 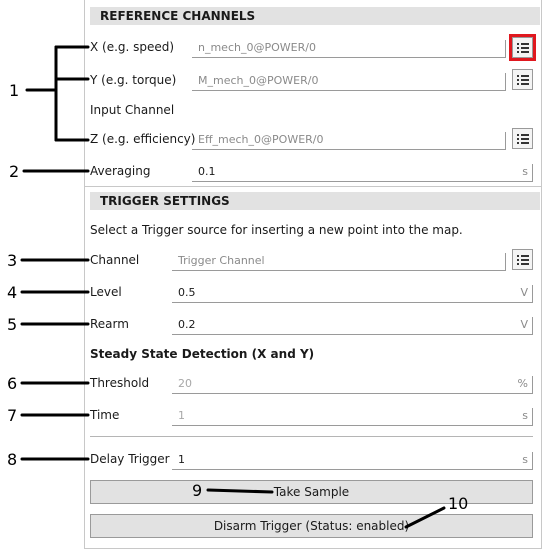 What do you see at coordinates (12, 260) in the screenshot?
I see `callout-3: 3` at bounding box center [12, 260].